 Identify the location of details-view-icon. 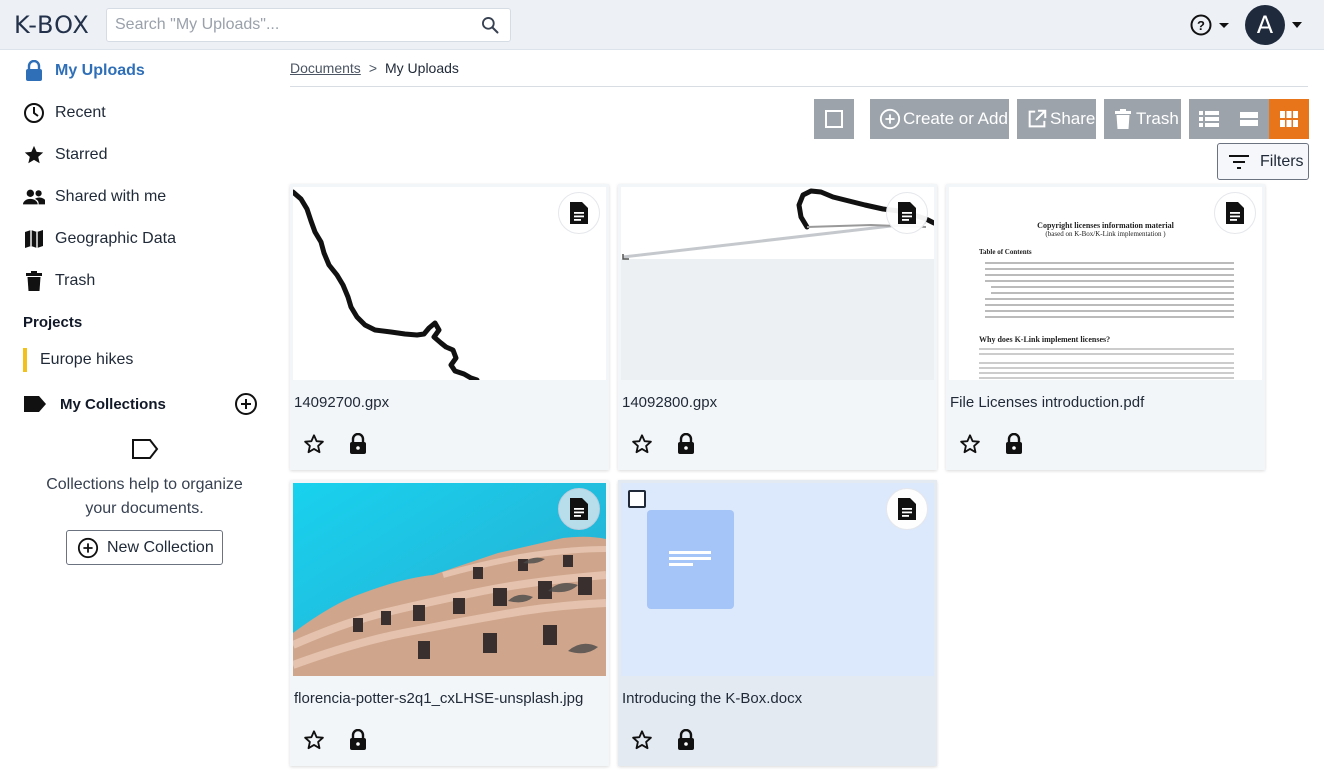
(1249, 119).